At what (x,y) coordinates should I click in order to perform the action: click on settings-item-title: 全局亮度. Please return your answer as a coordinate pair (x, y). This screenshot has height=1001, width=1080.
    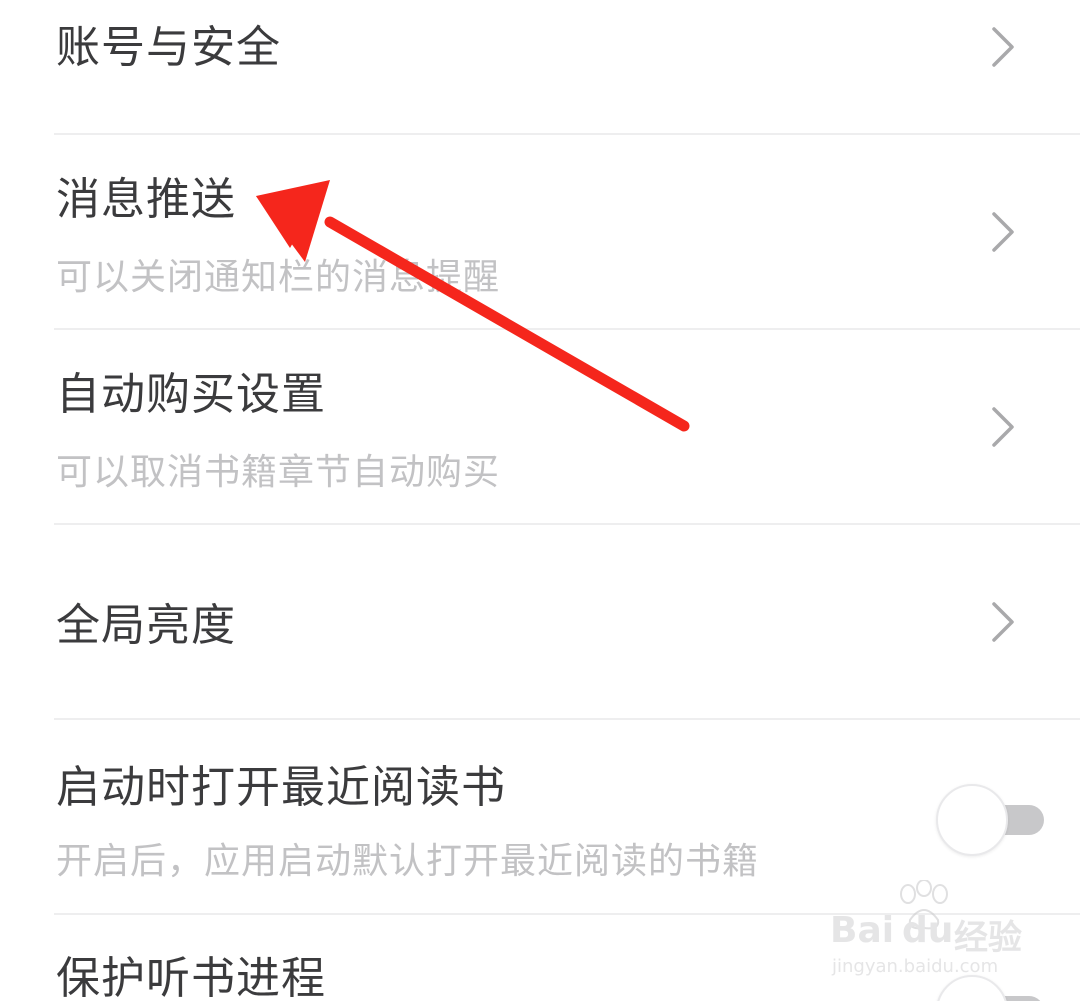
    Looking at the image, I should click on (146, 625).